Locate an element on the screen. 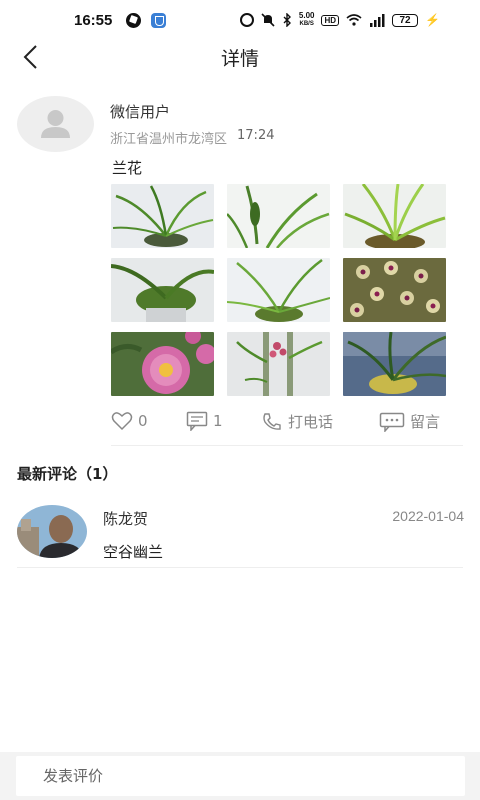 This screenshot has height=800, width=480. post-location: 浙江省温州市龙湾区 is located at coordinates (169, 139).